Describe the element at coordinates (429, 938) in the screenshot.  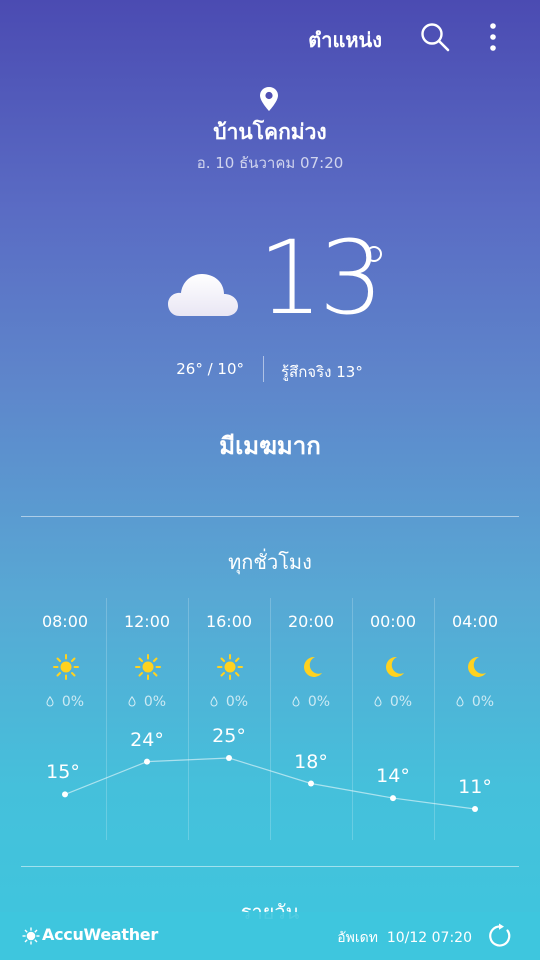
I see `updated-time: 10/12 07:20` at that location.